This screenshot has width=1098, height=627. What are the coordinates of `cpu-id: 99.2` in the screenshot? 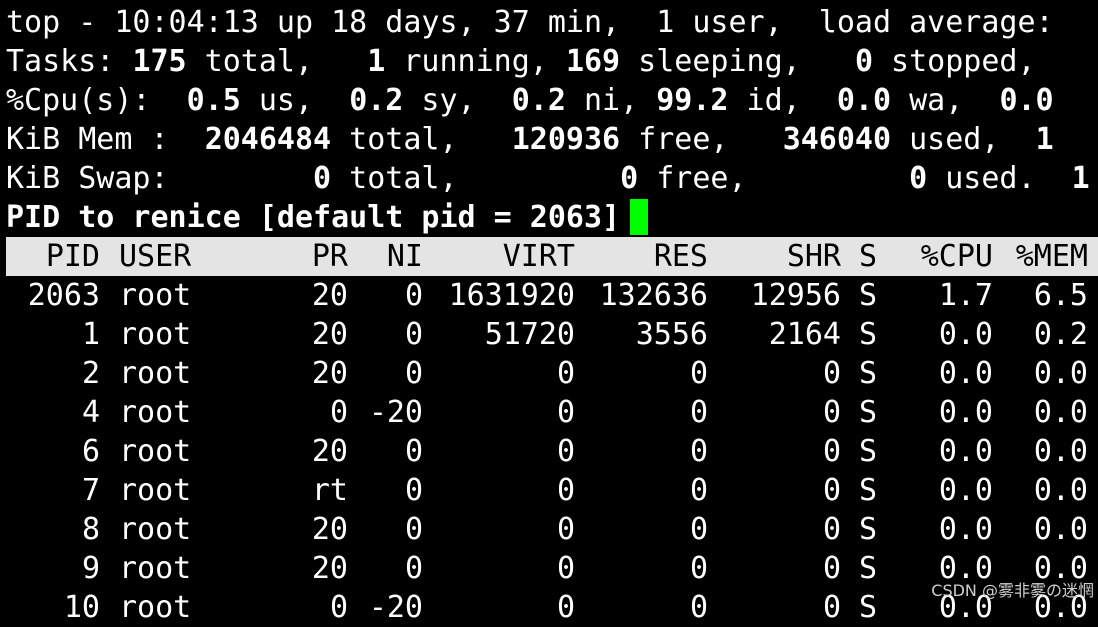 It's located at (692, 100).